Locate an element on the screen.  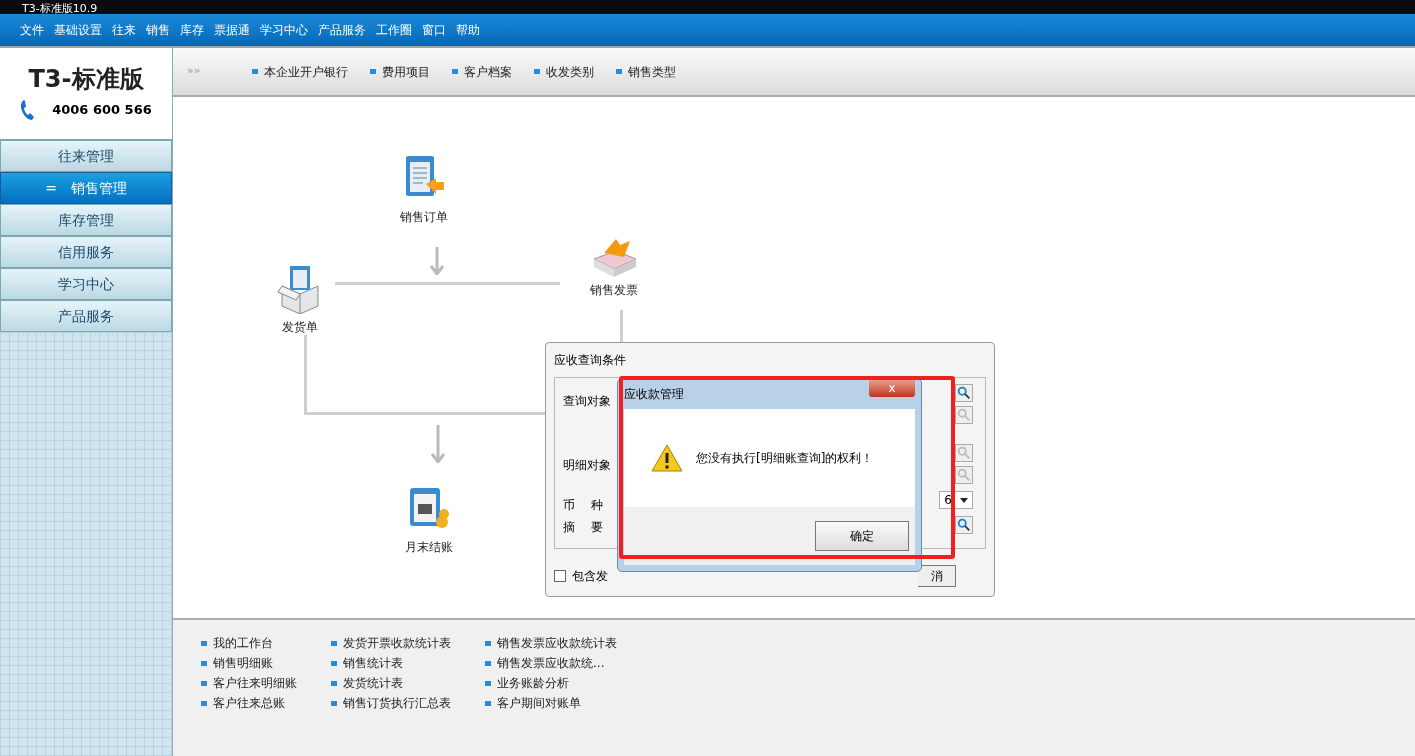
sidebar-label: 产品服务 is located at coordinates (86, 316).